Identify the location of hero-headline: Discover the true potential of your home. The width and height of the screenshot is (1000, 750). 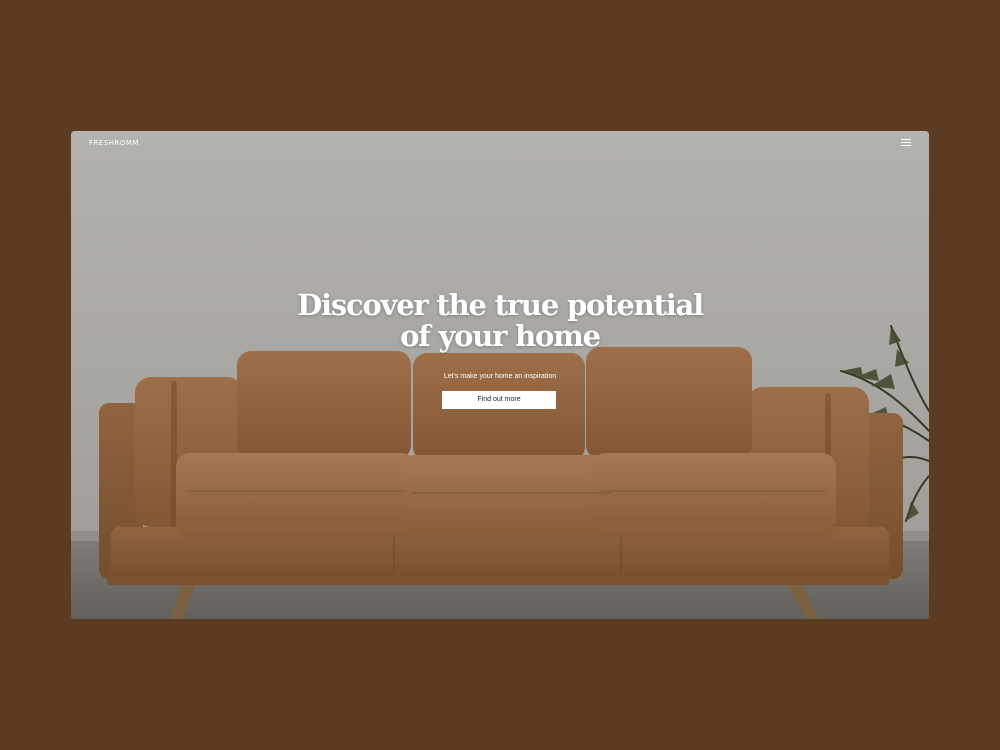
(500, 321).